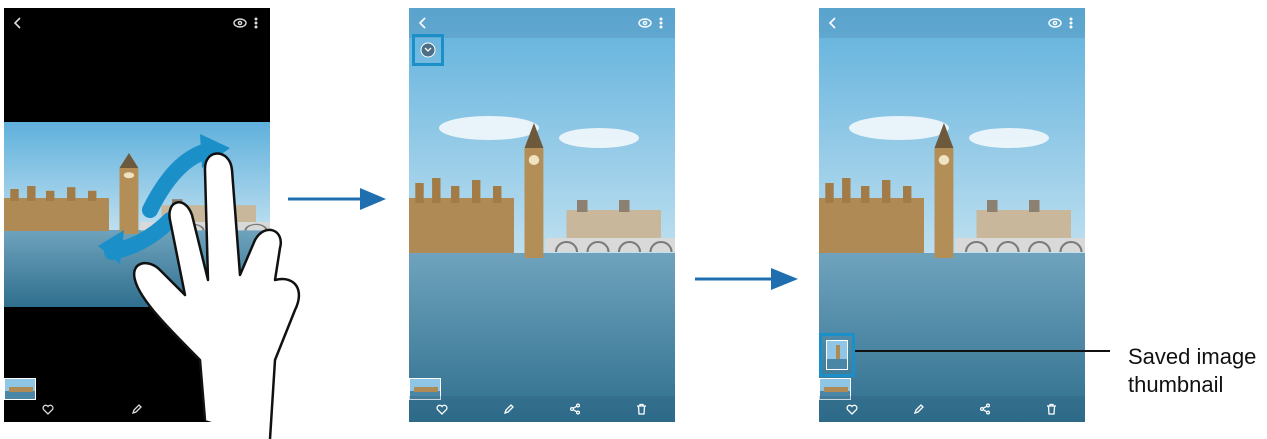 Image resolution: width=1267 pixels, height=439 pixels. What do you see at coordinates (199, 286) in the screenshot?
I see `pinch-gesture` at bounding box center [199, 286].